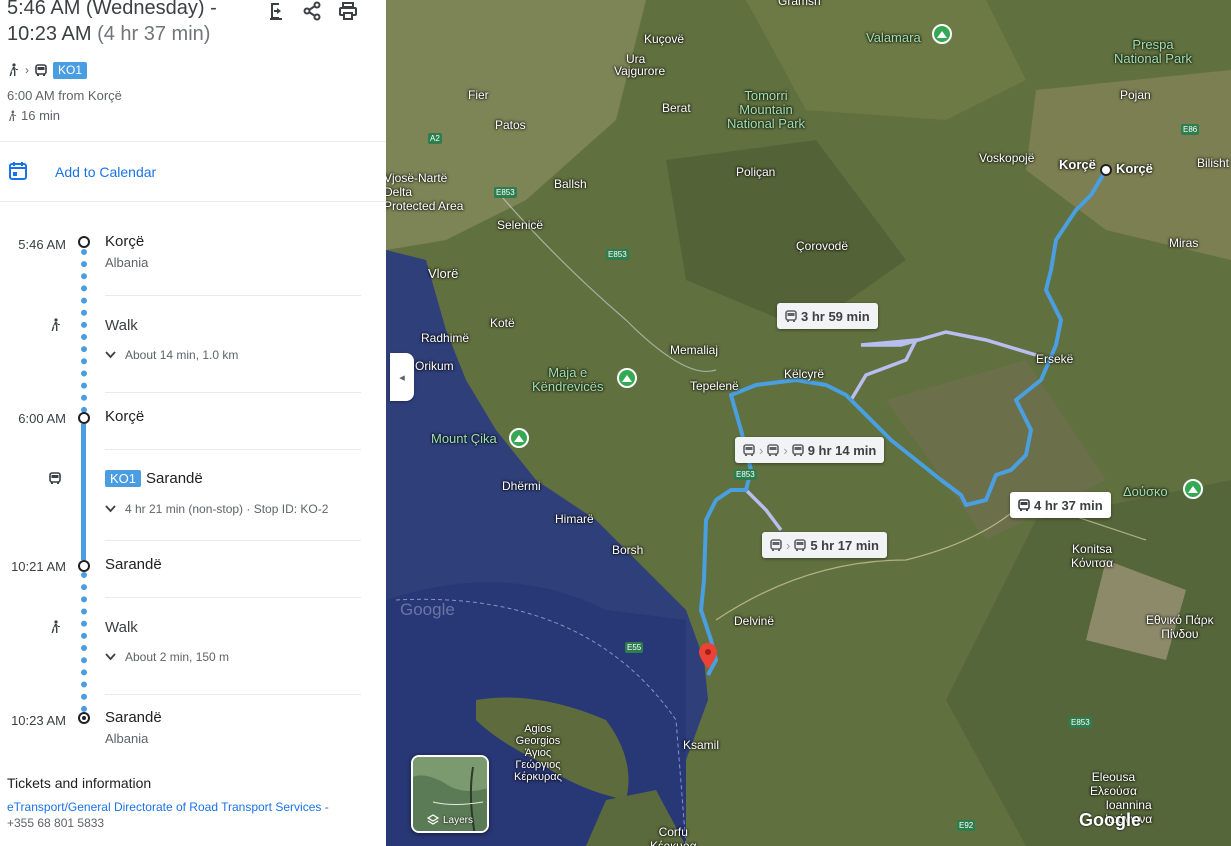 This screenshot has height=846, width=1231. What do you see at coordinates (435, 138) in the screenshot?
I see `road-label: A2` at bounding box center [435, 138].